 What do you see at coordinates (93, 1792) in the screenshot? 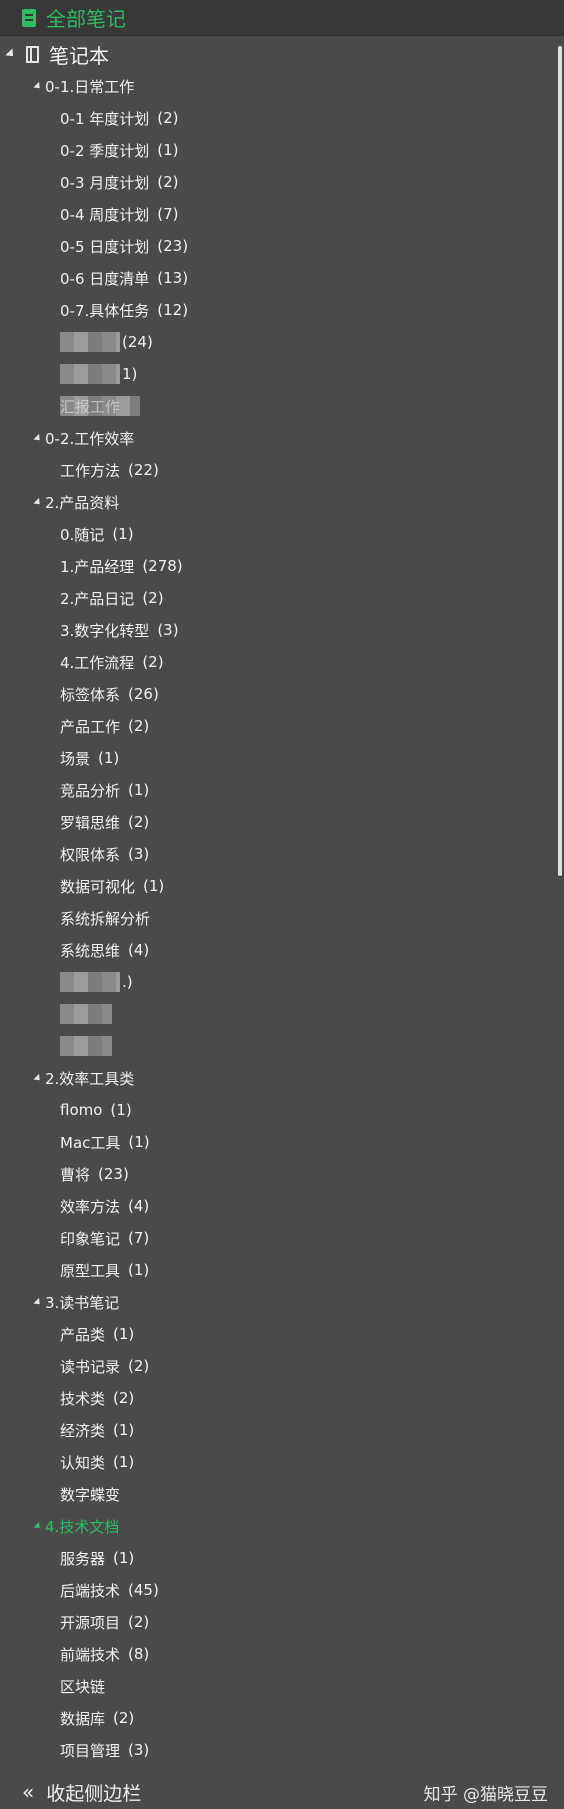
I see `collapse-sidebar-button: 收起侧边栏` at bounding box center [93, 1792].